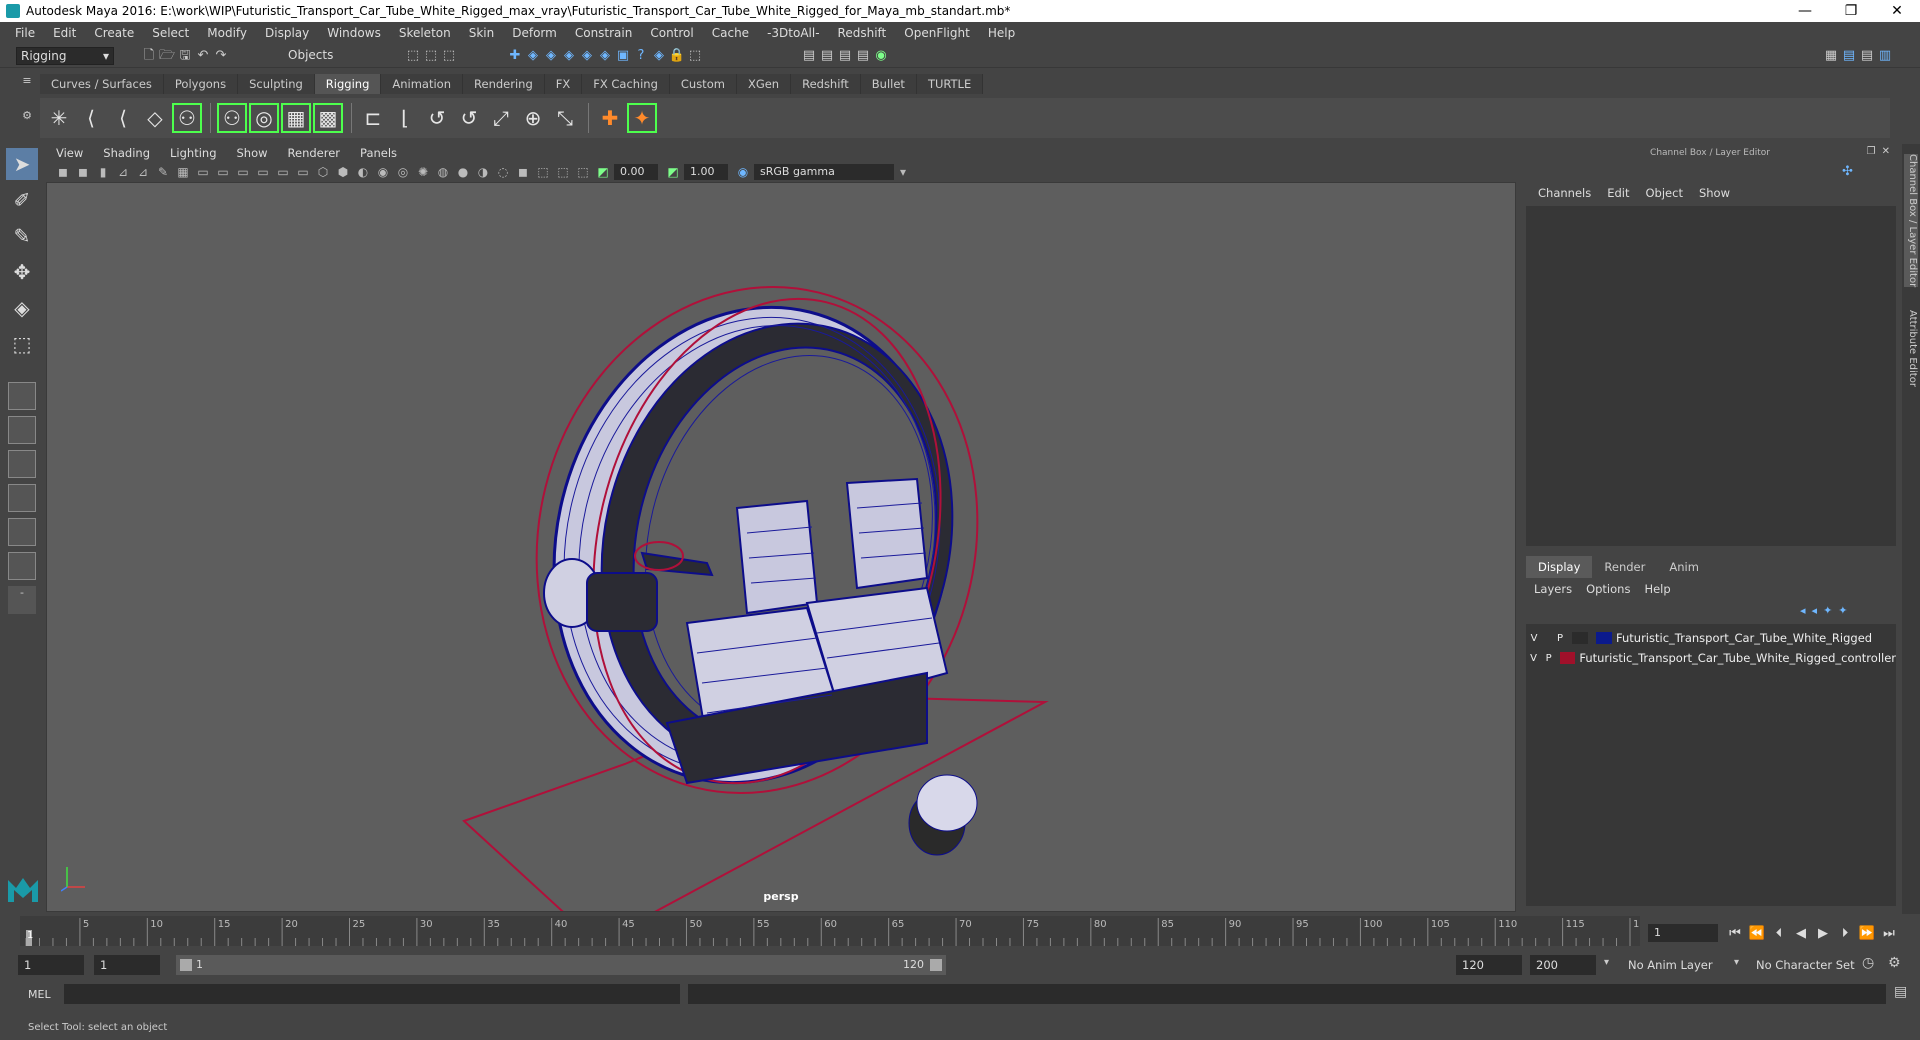 The width and height of the screenshot is (1920, 1040). Describe the element at coordinates (1900, 992) in the screenshot. I see `script-editor-icon: ▤` at that location.